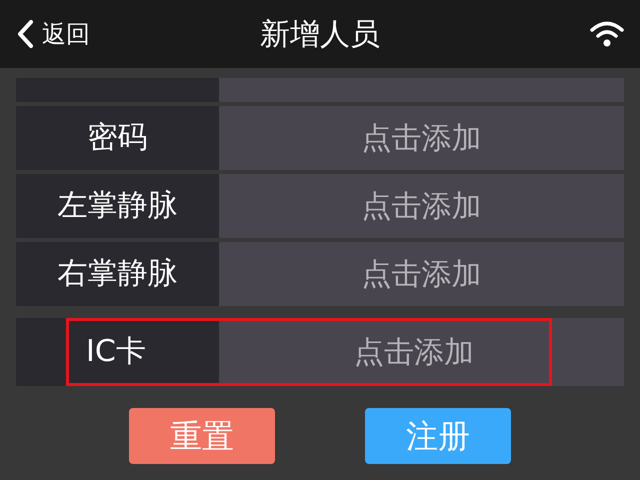  I want to click on wifi-icon, so click(607, 34).